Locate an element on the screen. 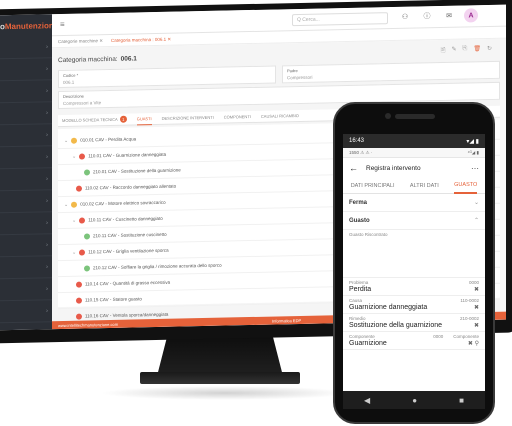 The width and height of the screenshot is (512, 426). tab-guasti: GUASTI is located at coordinates (144, 118).